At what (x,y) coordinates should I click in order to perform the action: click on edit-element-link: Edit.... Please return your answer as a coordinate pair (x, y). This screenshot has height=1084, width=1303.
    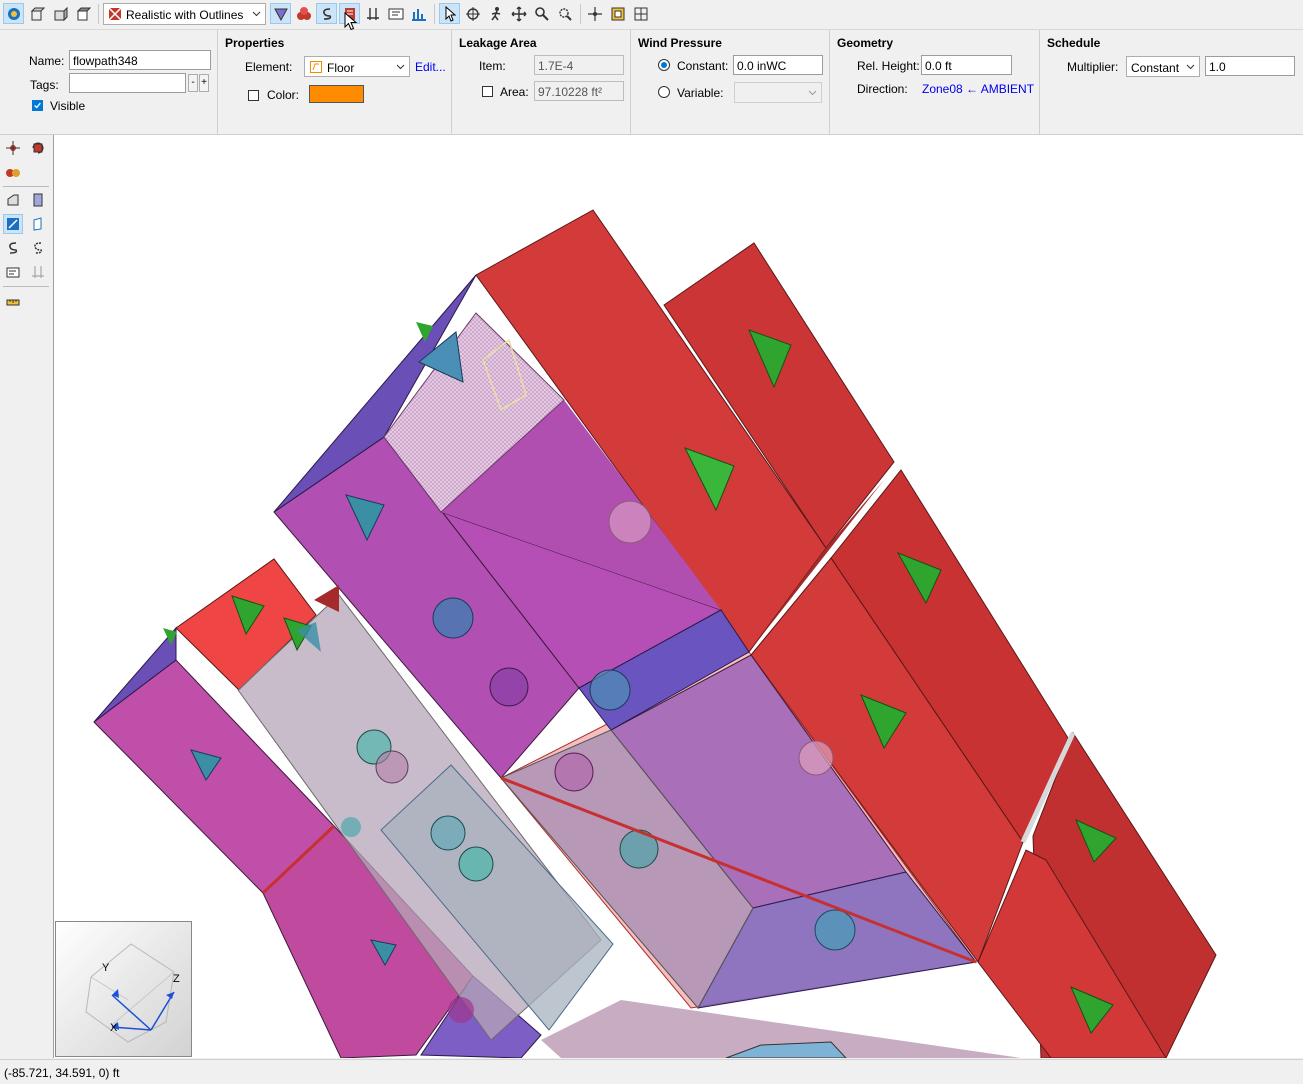
    Looking at the image, I should click on (430, 67).